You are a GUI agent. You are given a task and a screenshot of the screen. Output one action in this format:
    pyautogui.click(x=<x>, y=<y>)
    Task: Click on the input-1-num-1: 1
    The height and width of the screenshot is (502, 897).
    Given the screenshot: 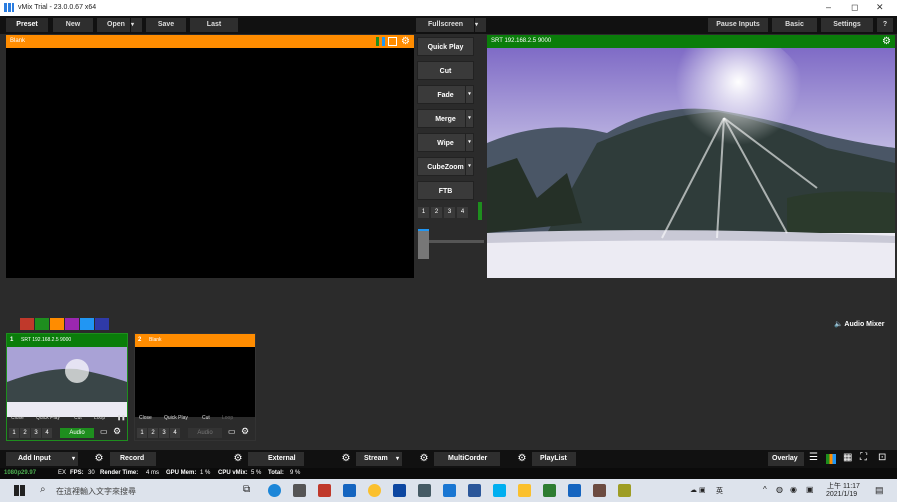 What is the action you would take?
    pyautogui.click(x=14, y=433)
    